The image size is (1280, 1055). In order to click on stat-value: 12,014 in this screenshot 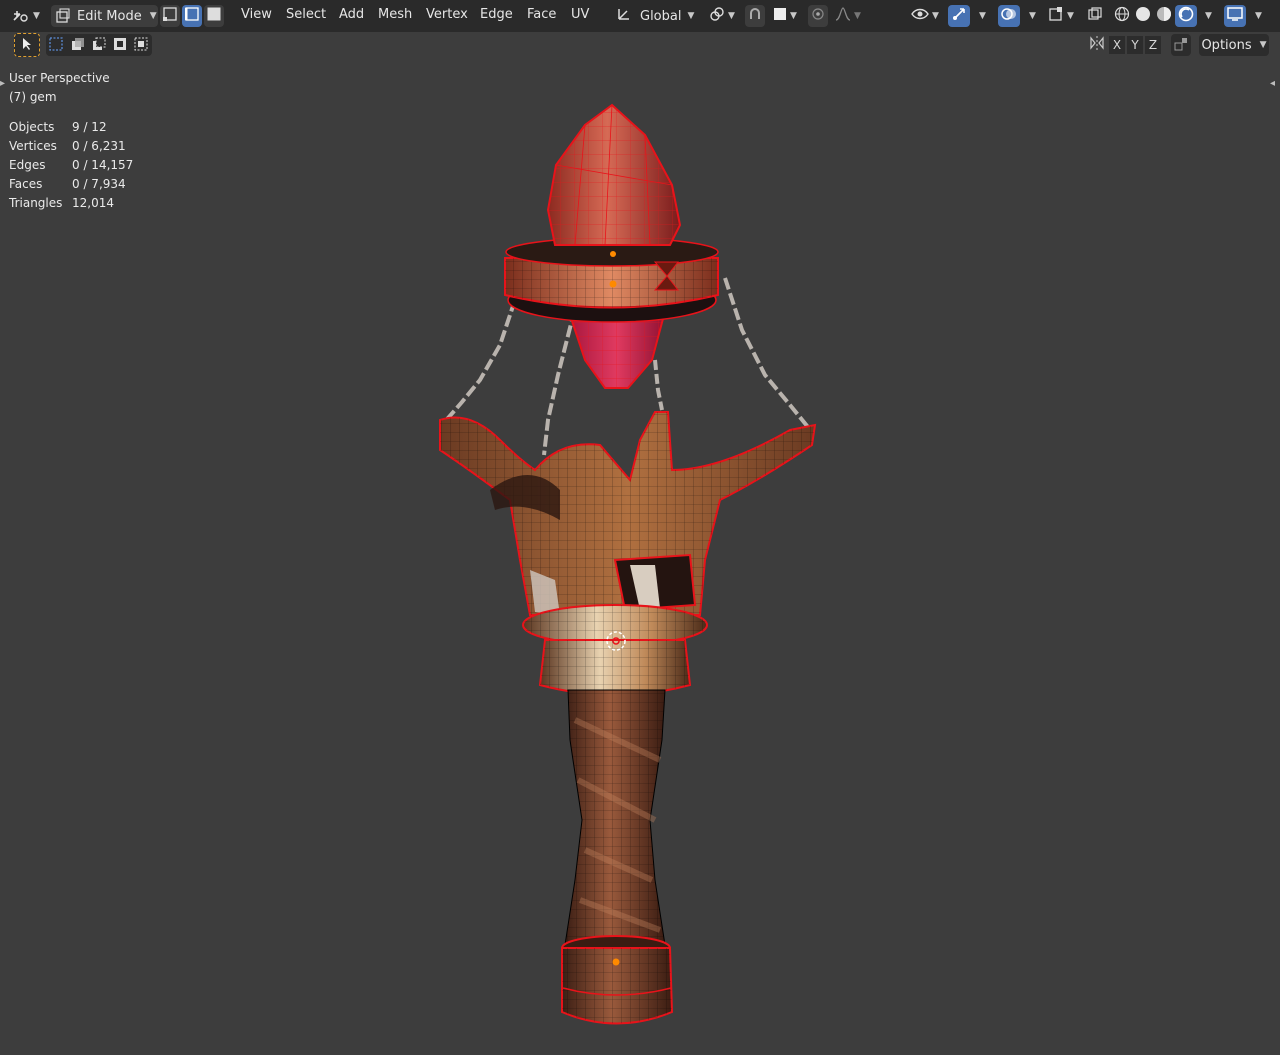, I will do `click(93, 203)`.